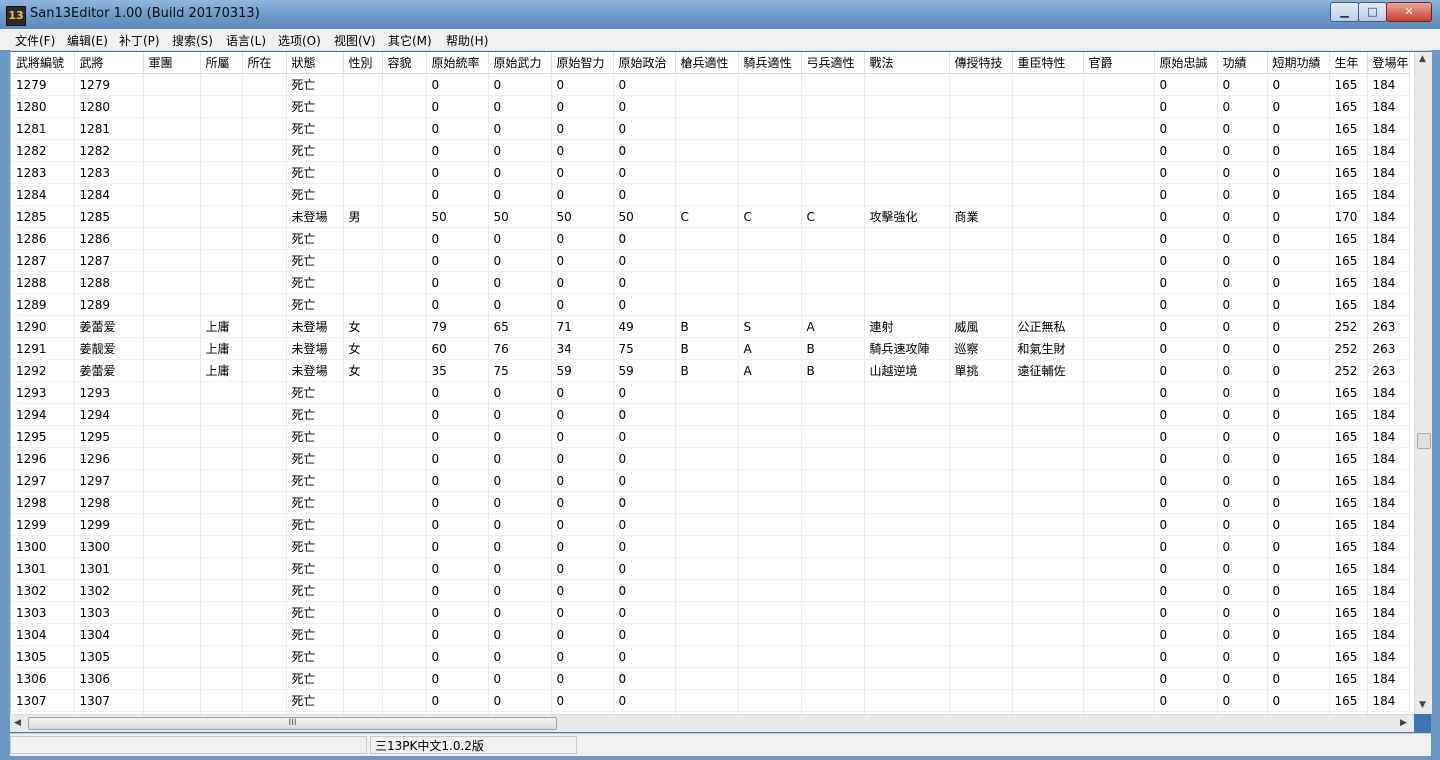 The height and width of the screenshot is (760, 1440). What do you see at coordinates (710, 502) in the screenshot?
I see `table-row: 1298 1298 死亡 0 0 0 0 0 0 0 165 184` at bounding box center [710, 502].